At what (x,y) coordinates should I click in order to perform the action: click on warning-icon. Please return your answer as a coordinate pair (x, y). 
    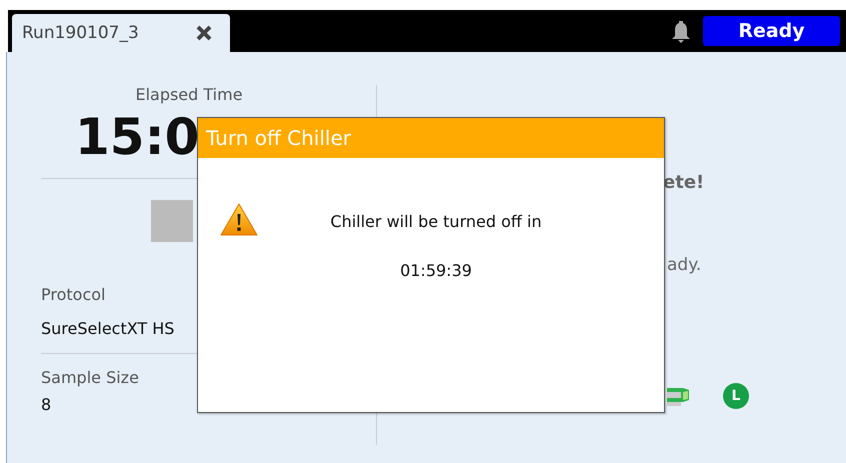
    Looking at the image, I should click on (239, 220).